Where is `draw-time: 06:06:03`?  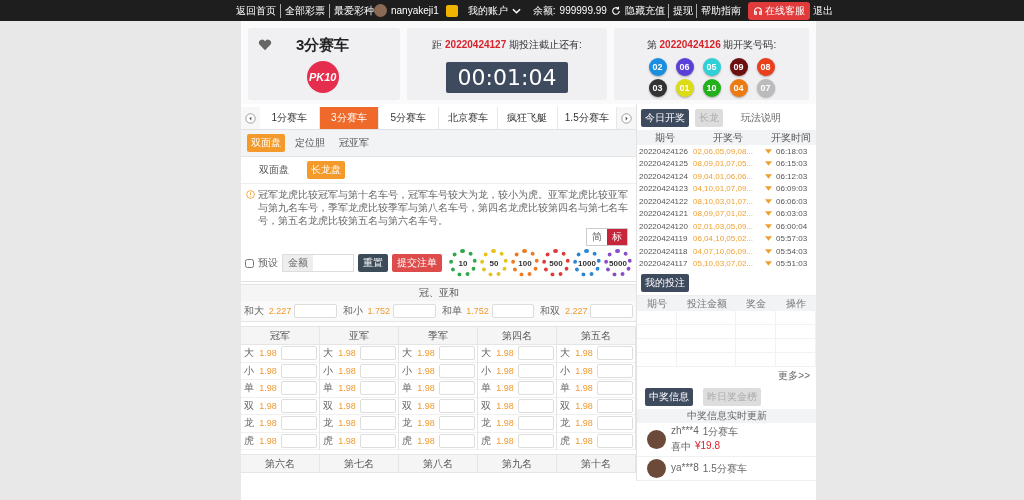 draw-time: 06:06:03 is located at coordinates (792, 201).